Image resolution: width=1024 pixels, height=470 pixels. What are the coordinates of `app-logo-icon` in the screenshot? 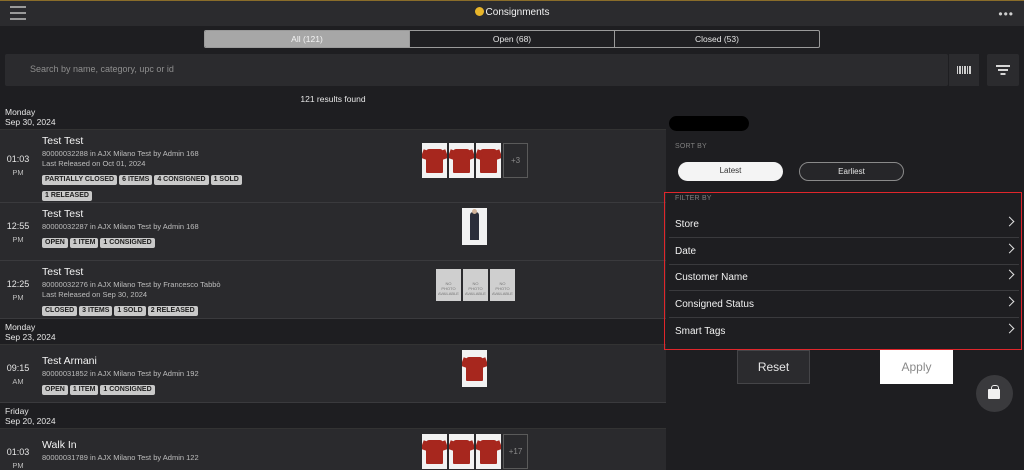 It's located at (479, 11).